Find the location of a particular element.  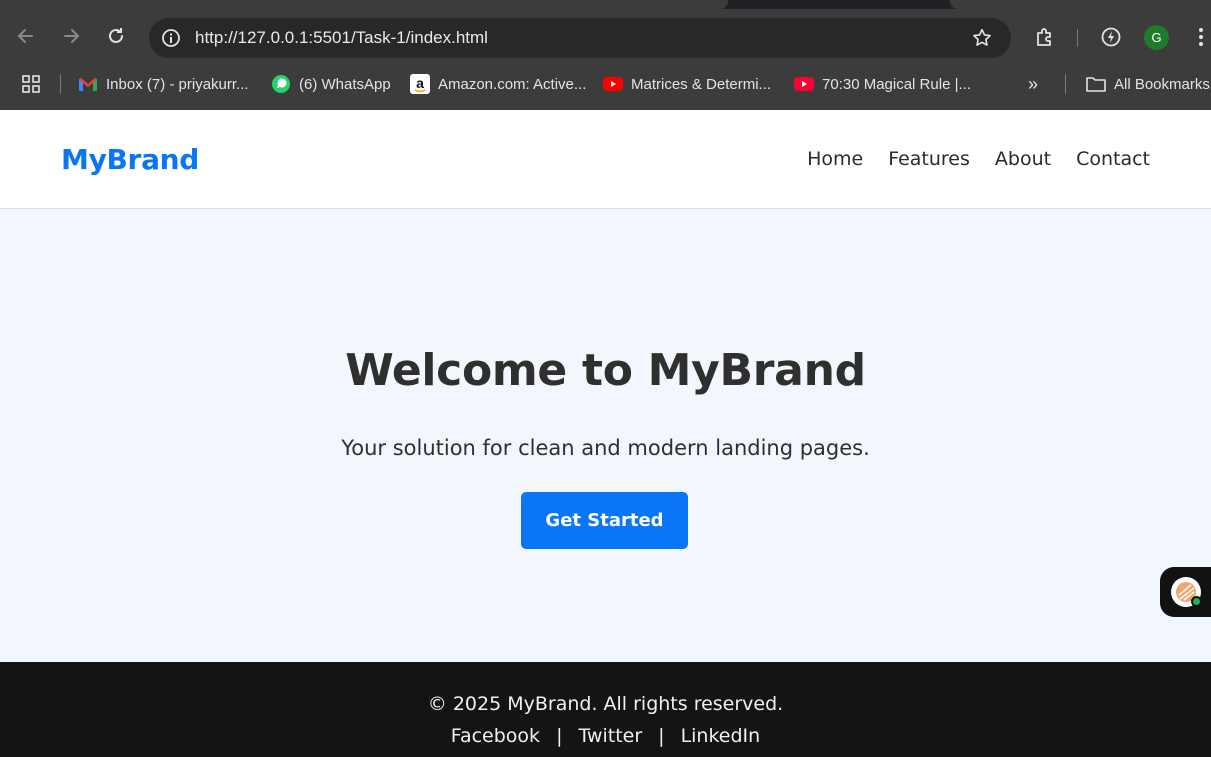

folder-icon is located at coordinates (1096, 84).